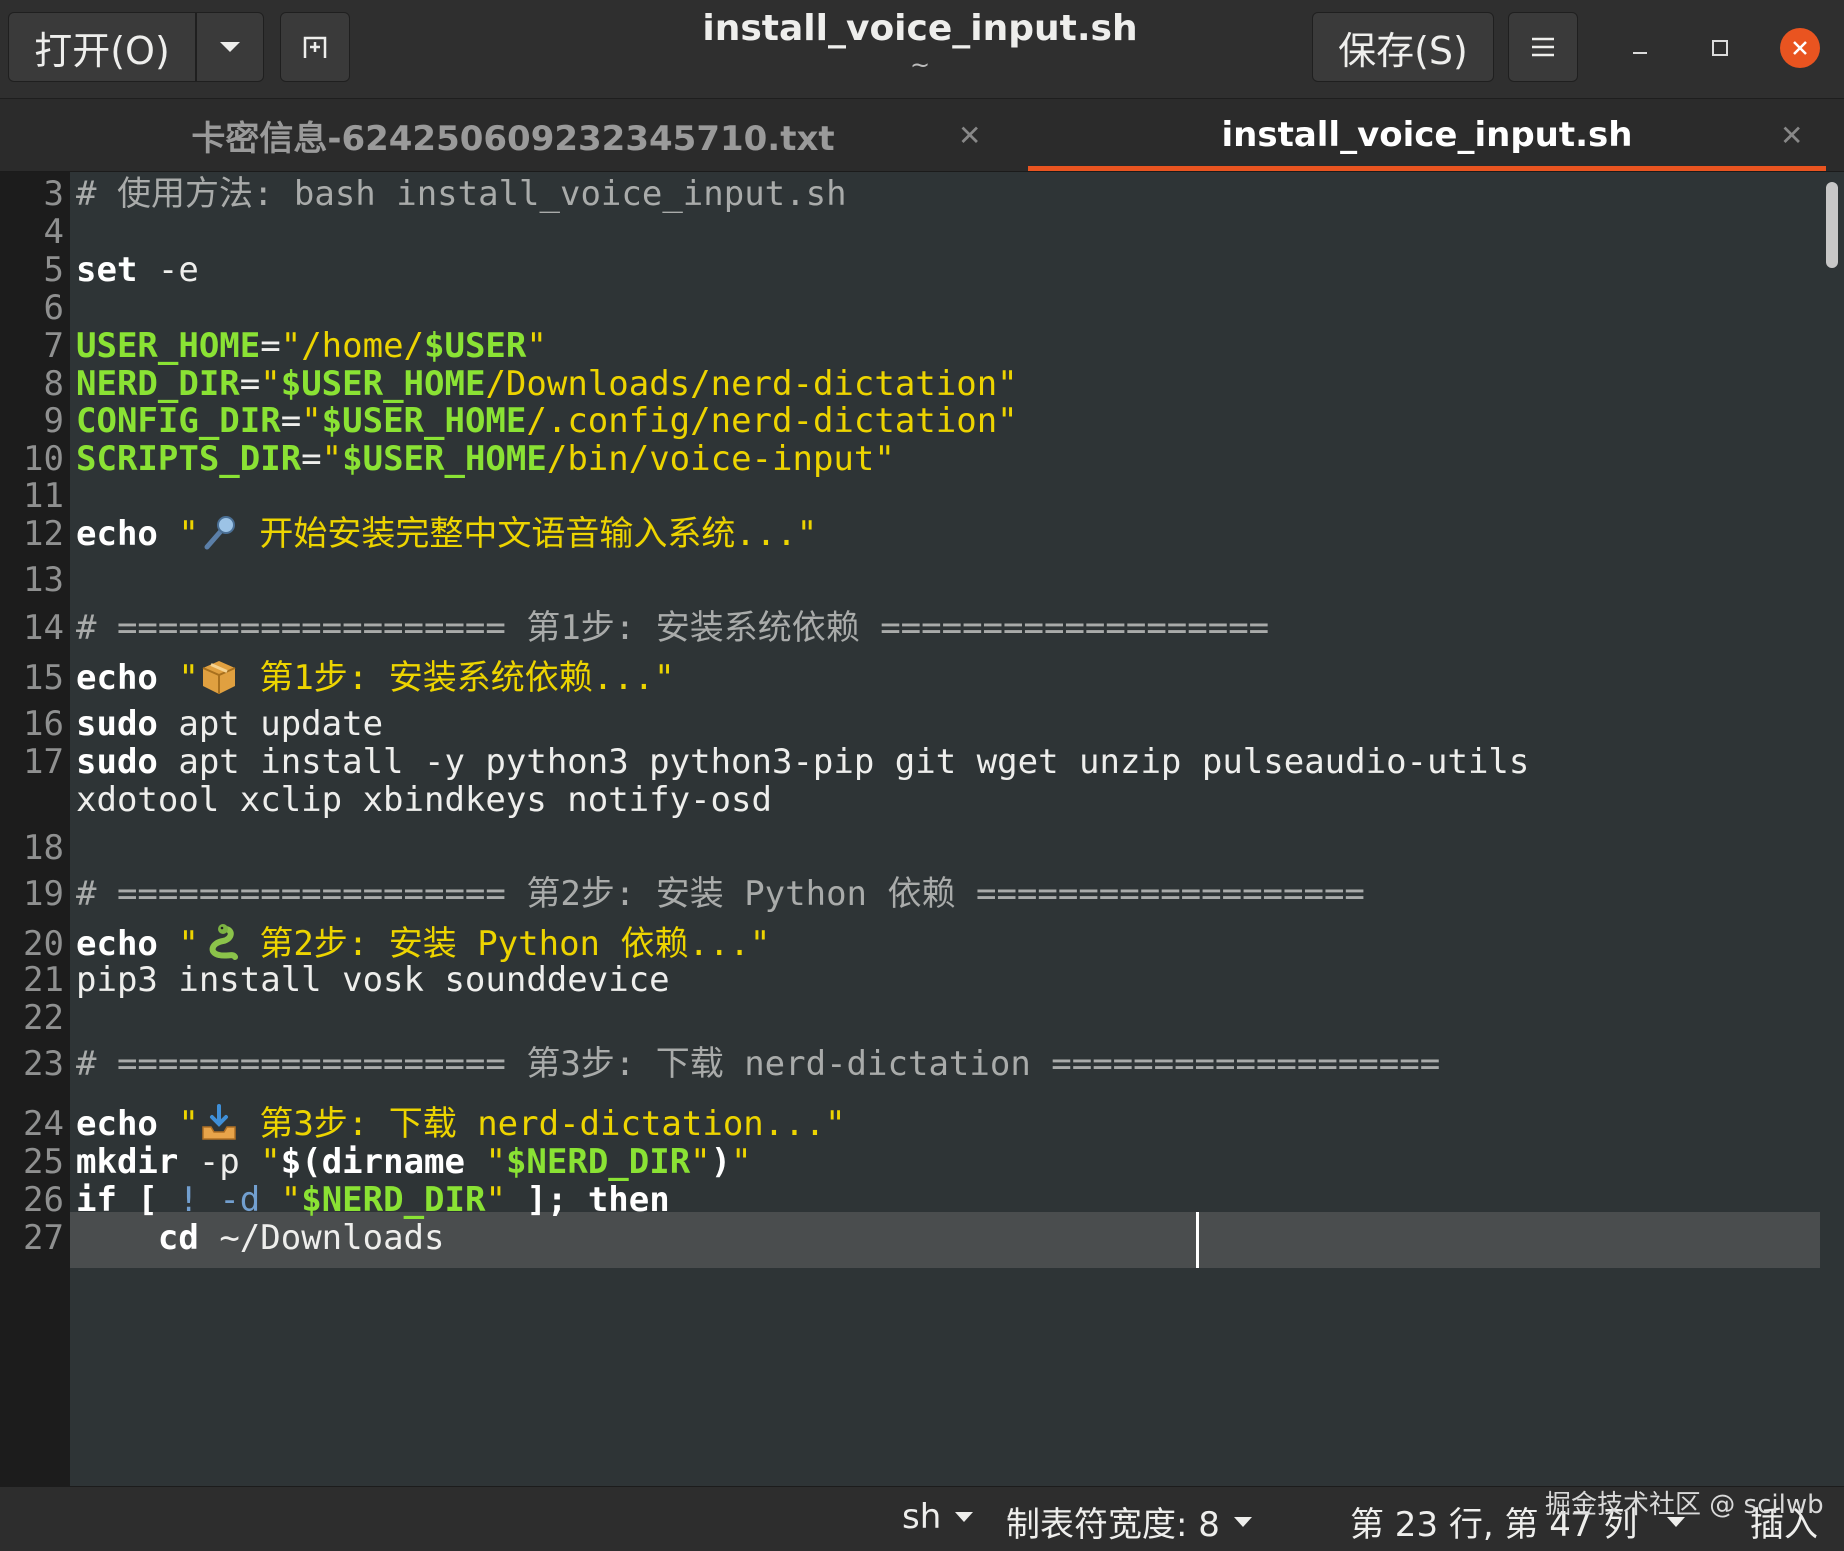 Image resolution: width=1844 pixels, height=1551 pixels. What do you see at coordinates (720, 459) in the screenshot?
I see `code-token: /bin/voice-input"` at bounding box center [720, 459].